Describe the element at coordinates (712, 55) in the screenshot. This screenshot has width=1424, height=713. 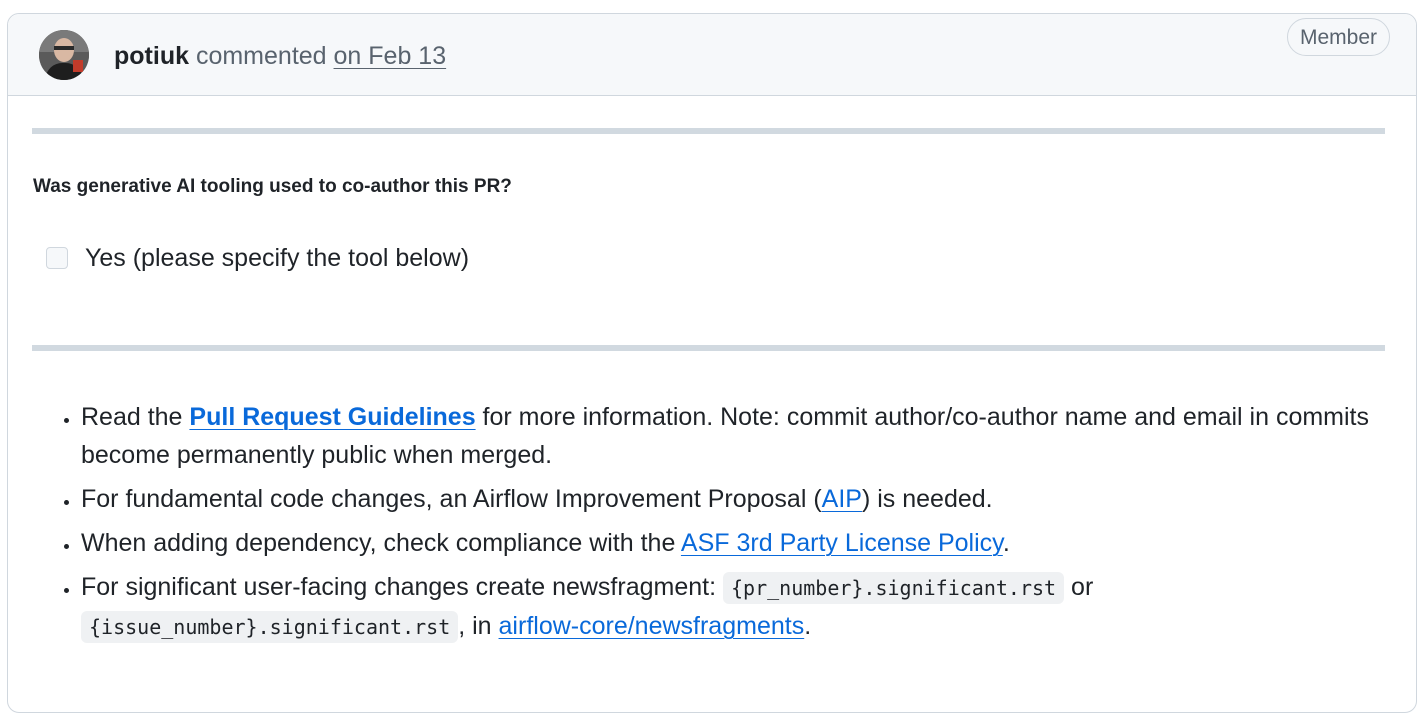
I see `comment-header: potiuk commented on Feb 13 Member` at that location.